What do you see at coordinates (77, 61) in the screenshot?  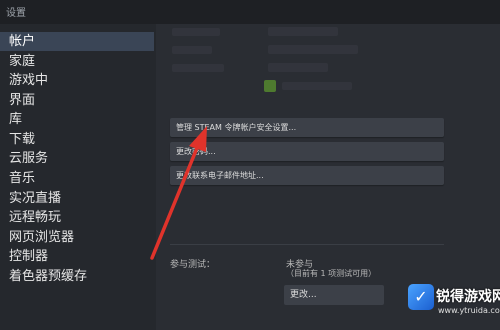 I see `sidebar-item-family: 家庭` at bounding box center [77, 61].